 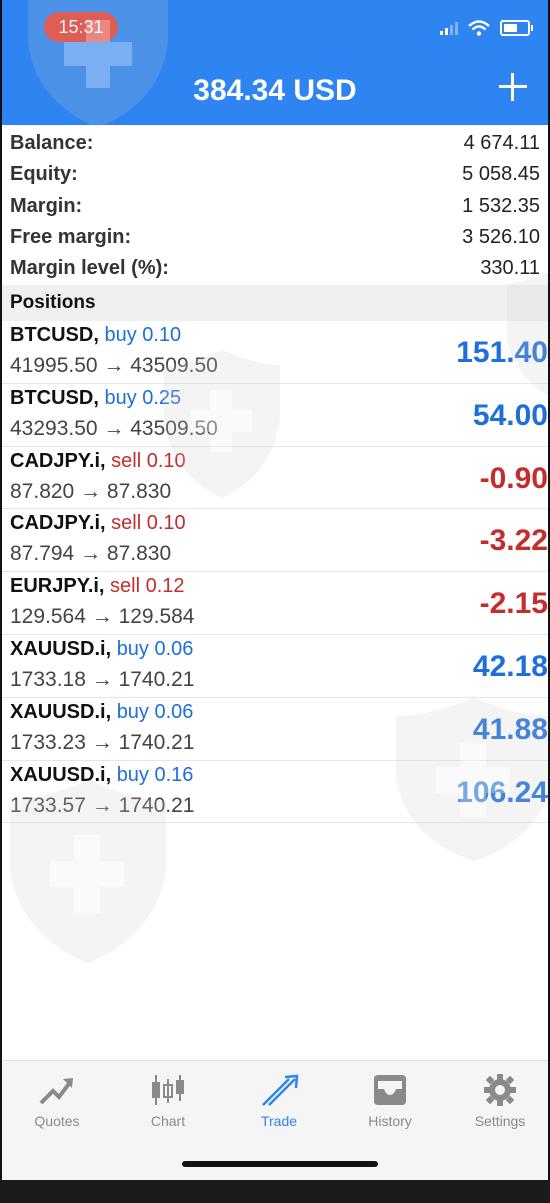 I want to click on position-direction: sell 0.12, so click(x=147, y=586).